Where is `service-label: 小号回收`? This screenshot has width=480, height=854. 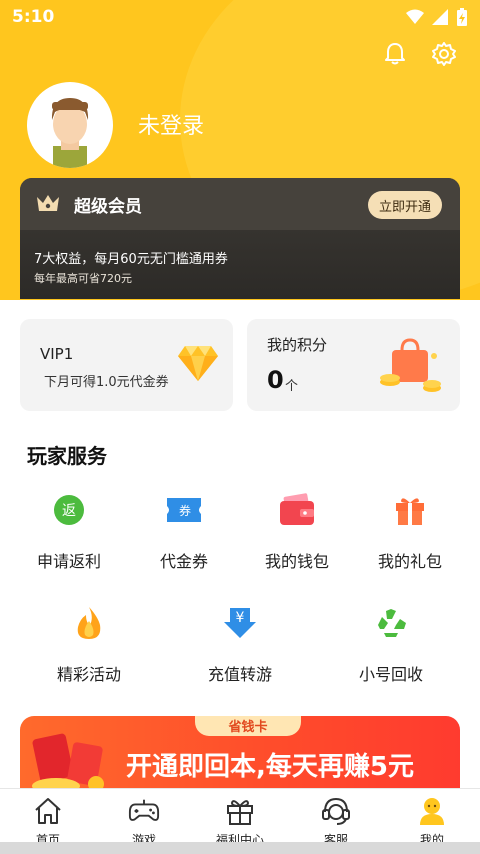 service-label: 小号回收 is located at coordinates (390, 674).